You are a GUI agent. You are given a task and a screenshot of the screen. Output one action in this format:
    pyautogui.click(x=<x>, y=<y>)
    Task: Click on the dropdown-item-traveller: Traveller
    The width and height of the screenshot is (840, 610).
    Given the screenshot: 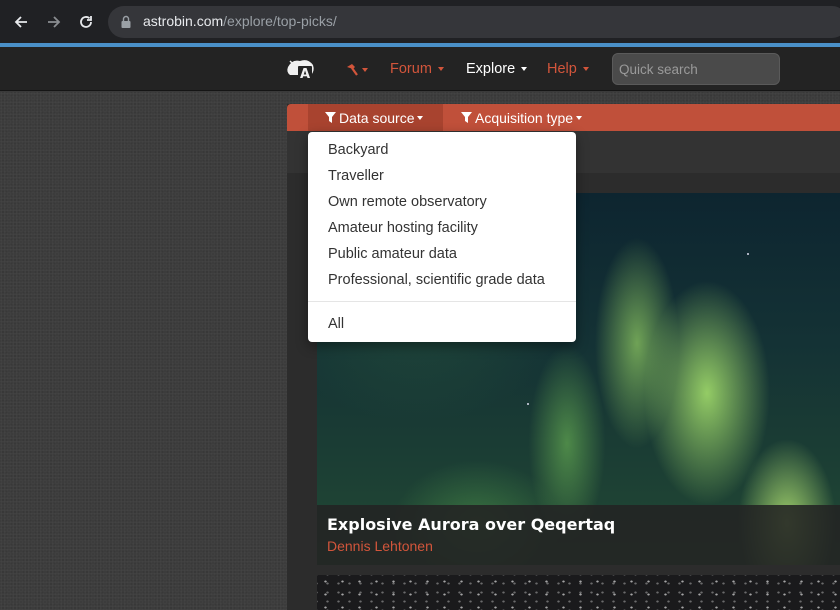 What is the action you would take?
    pyautogui.click(x=356, y=176)
    